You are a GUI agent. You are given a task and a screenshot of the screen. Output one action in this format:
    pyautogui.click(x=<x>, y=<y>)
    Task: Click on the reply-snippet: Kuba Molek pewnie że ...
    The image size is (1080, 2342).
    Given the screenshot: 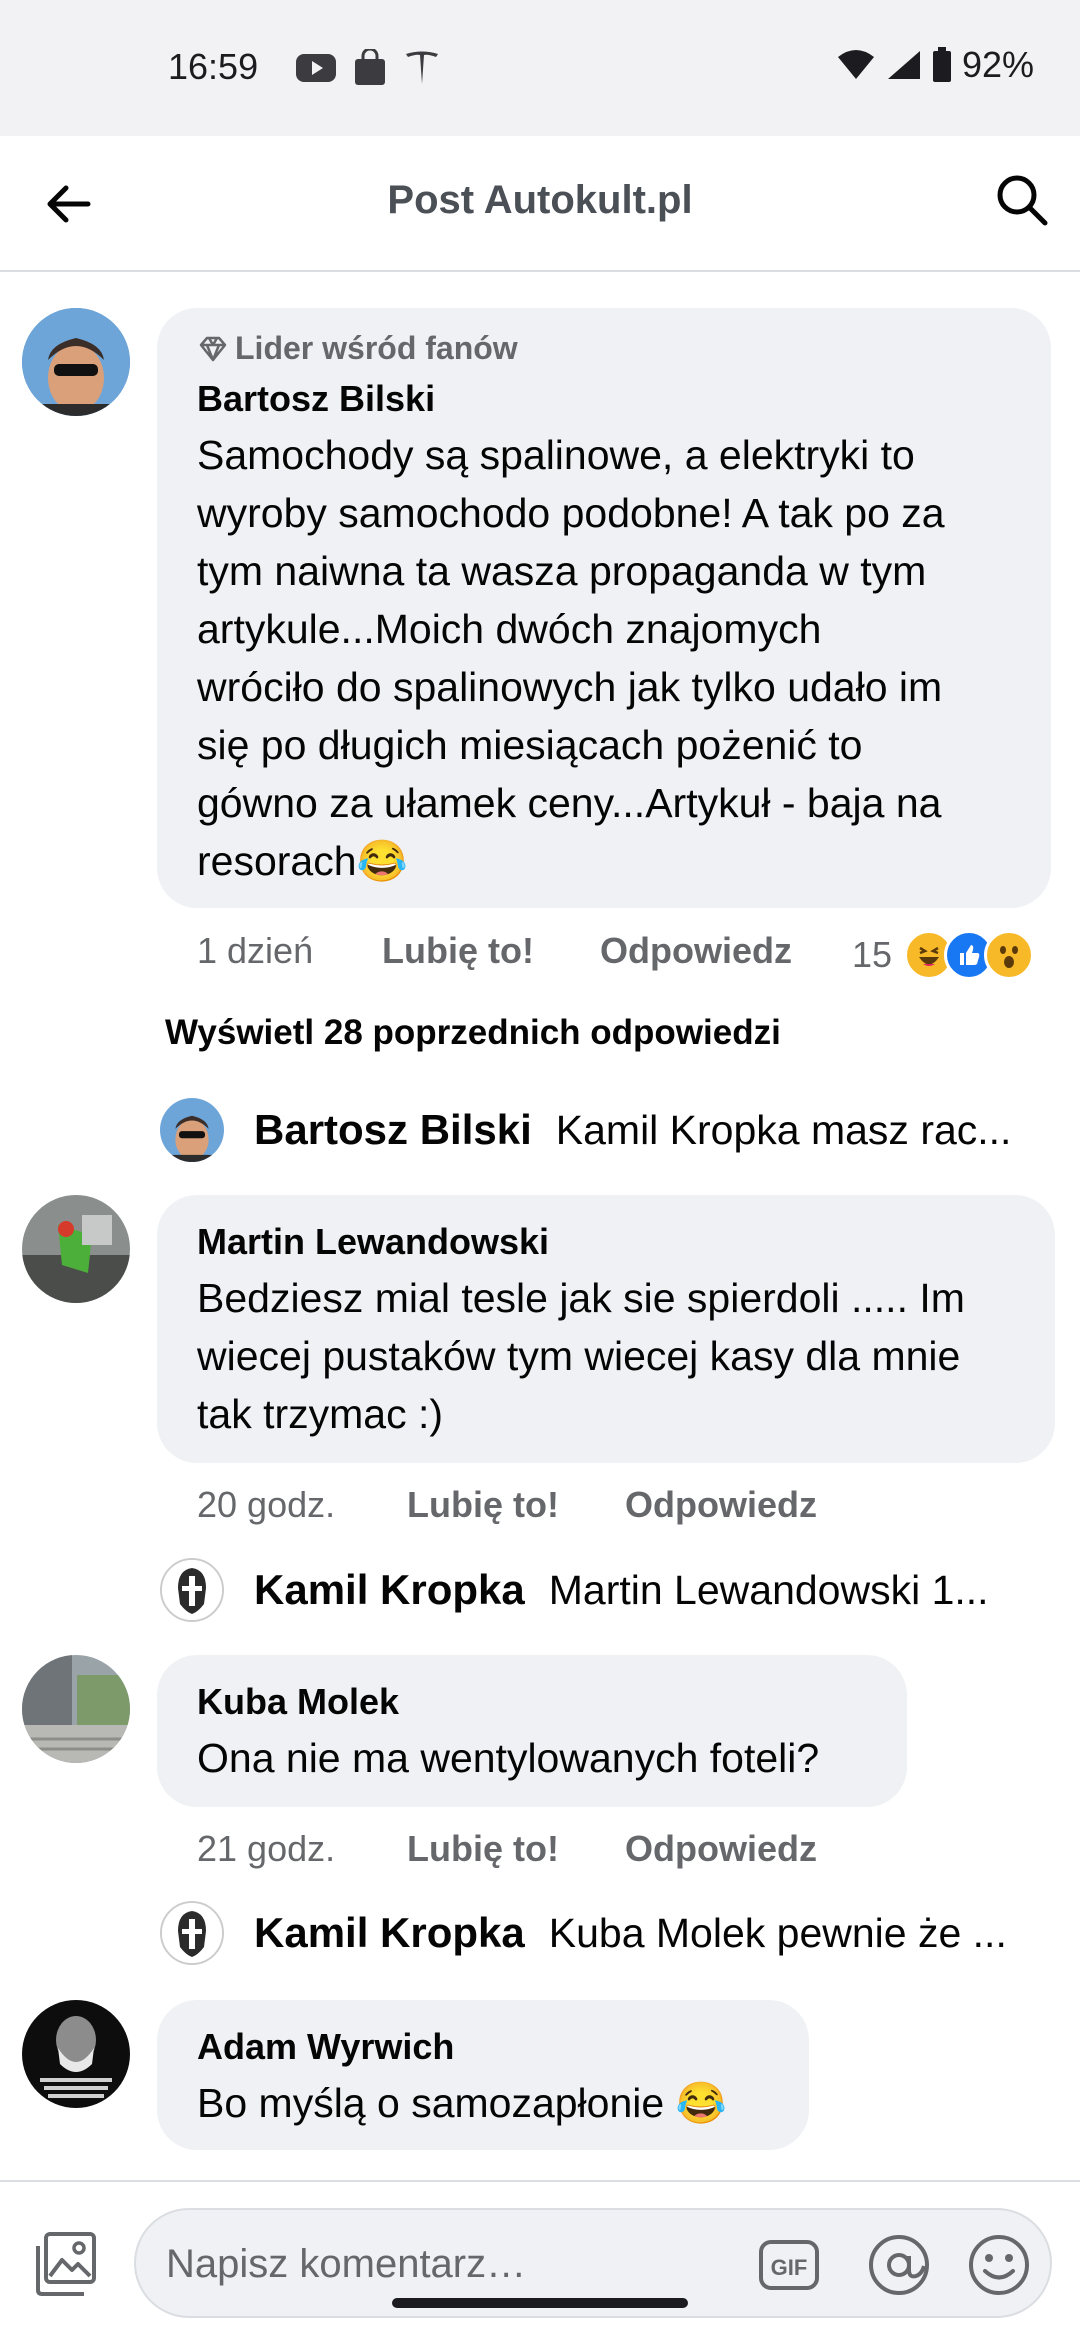 What is the action you would take?
    pyautogui.click(x=777, y=1932)
    